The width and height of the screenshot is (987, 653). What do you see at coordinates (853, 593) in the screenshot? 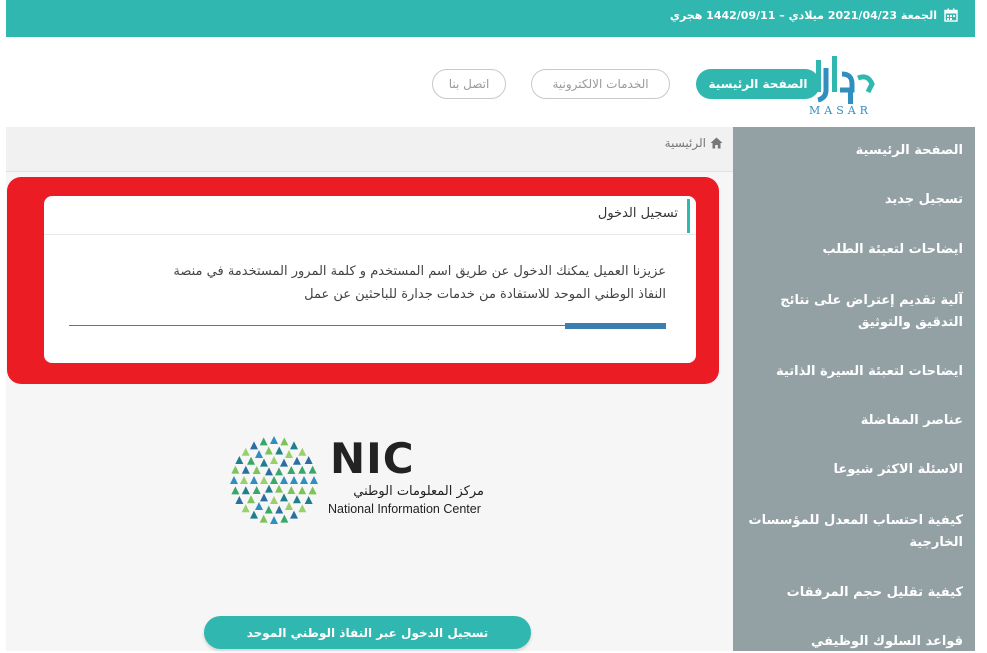
I see `sidebar-item-attachments: كيفية تقليل حجم المرفقات` at bounding box center [853, 593].